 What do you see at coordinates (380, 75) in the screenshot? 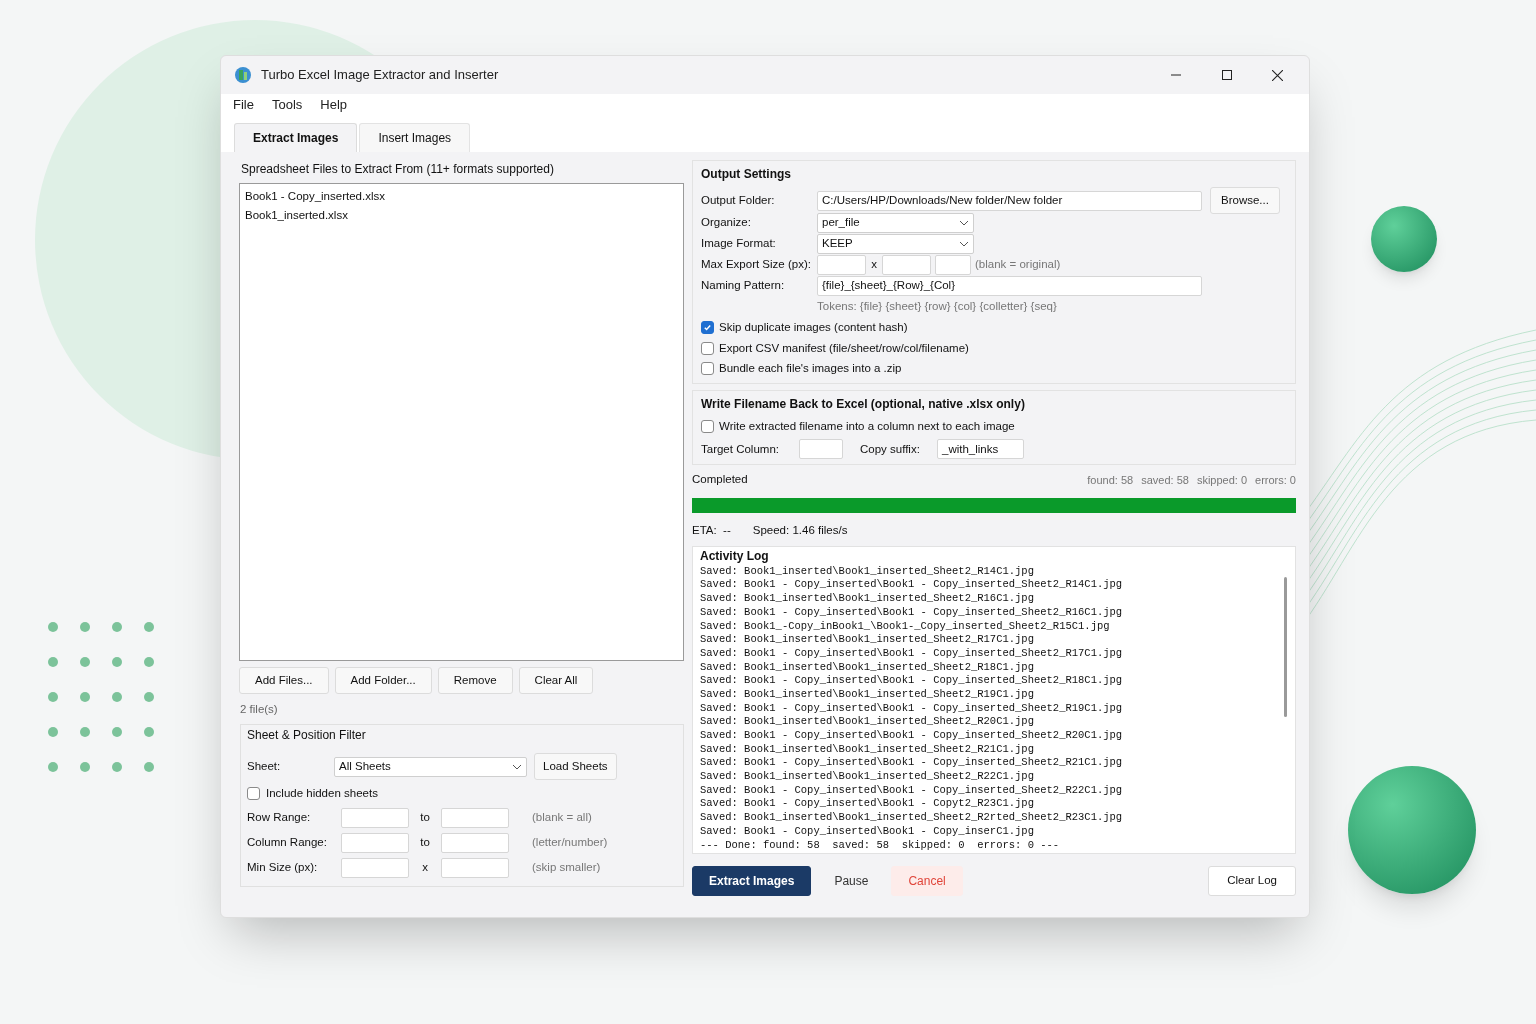
I see `window-title: Turbo Excel Image Extractor and Inserter` at bounding box center [380, 75].